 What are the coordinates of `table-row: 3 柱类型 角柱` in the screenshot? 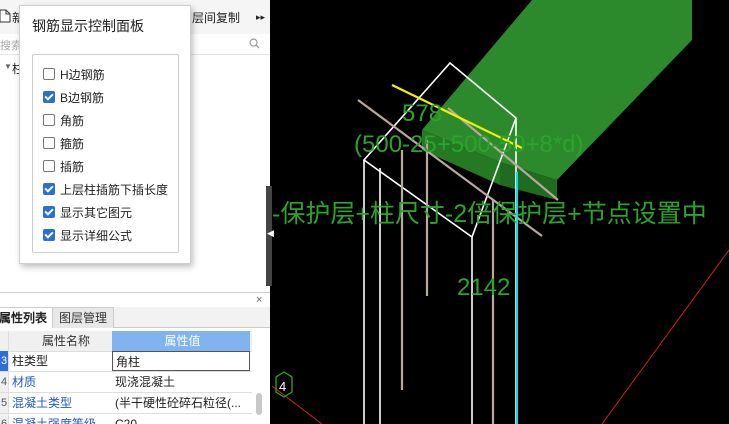 It's located at (126, 361).